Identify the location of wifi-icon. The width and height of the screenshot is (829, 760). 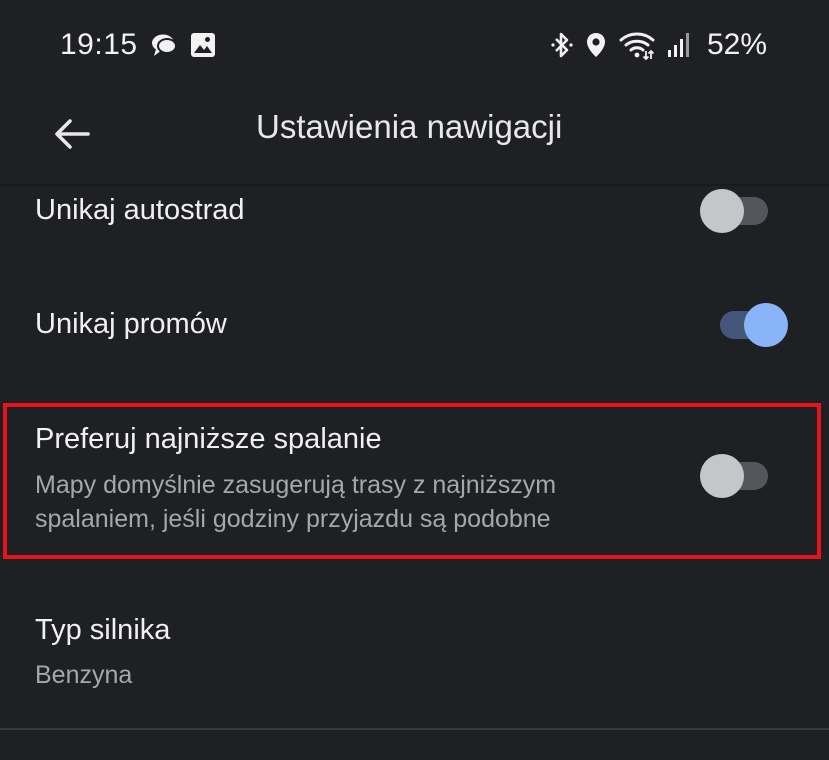
(637, 45).